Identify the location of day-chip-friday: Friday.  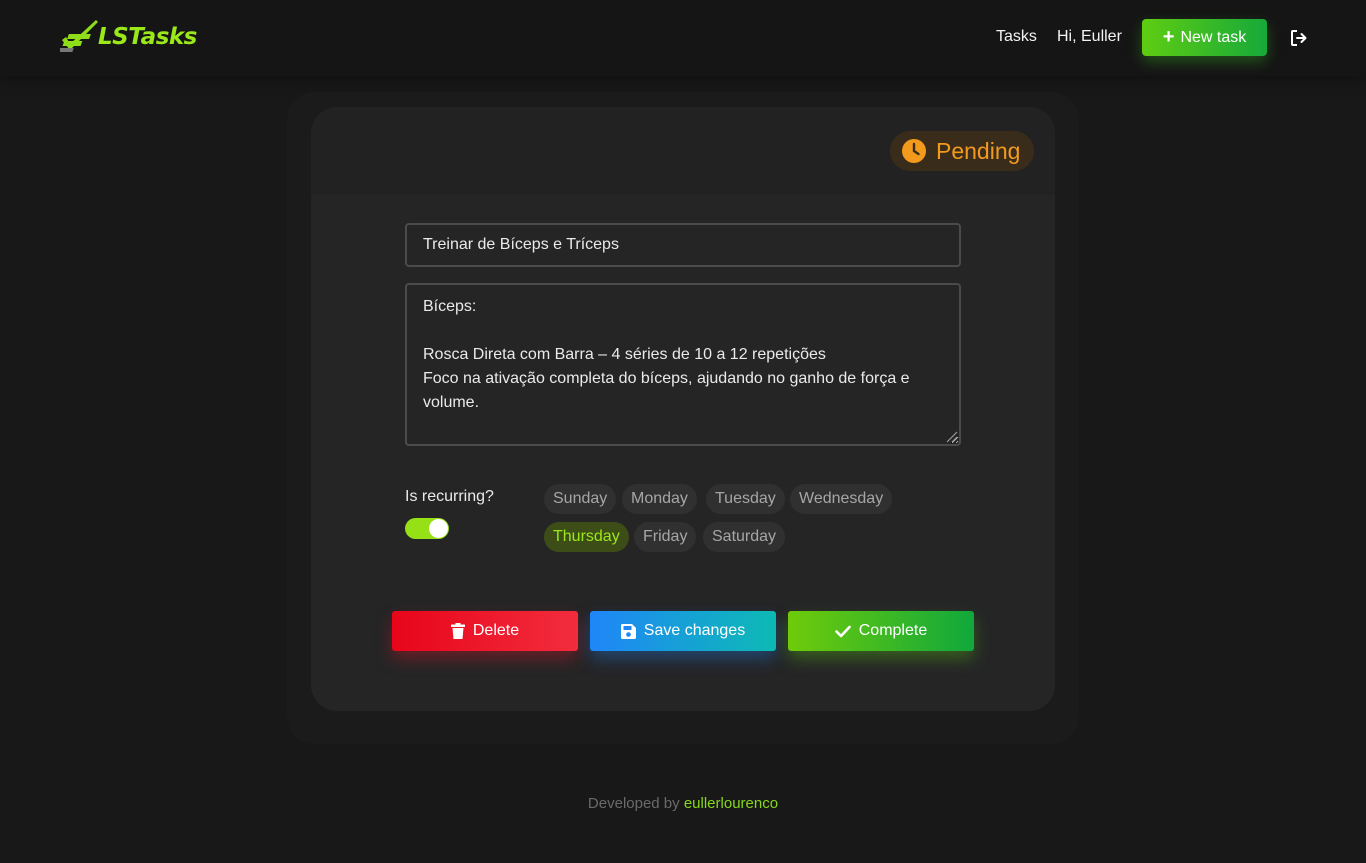
(665, 537).